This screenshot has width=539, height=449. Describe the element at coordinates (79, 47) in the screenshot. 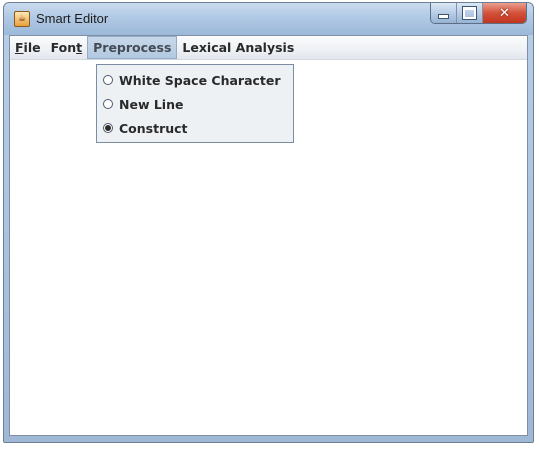

I see `menu-font-mnemonic: t` at that location.